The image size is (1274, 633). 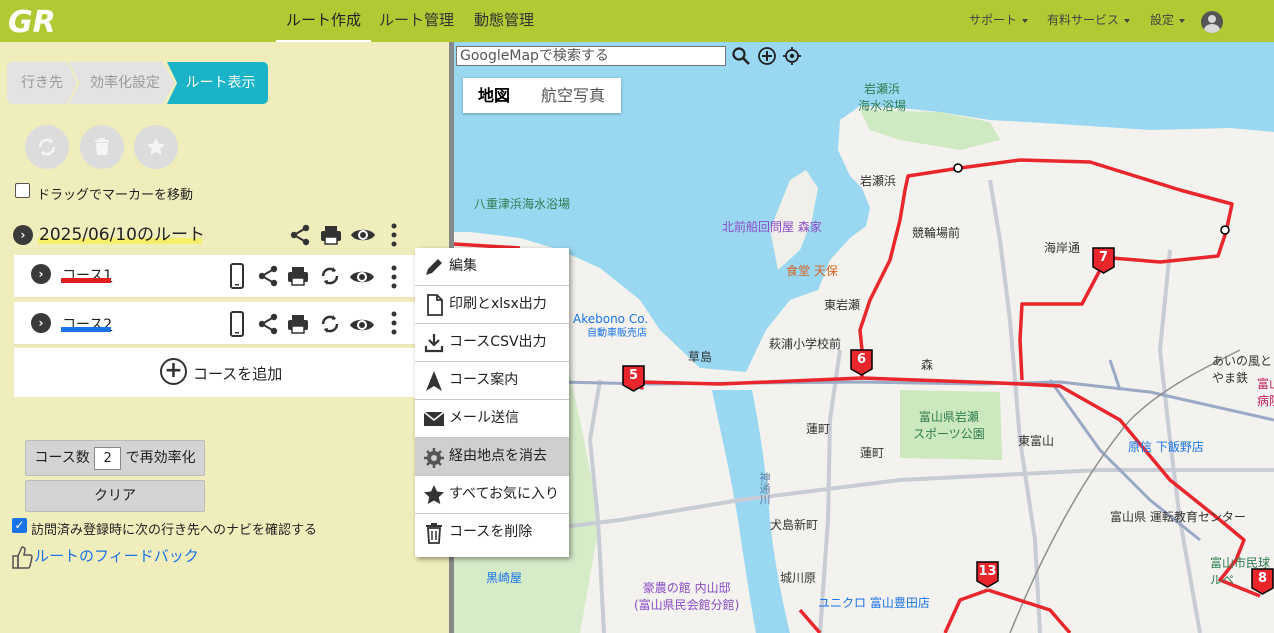 What do you see at coordinates (434, 418) in the screenshot?
I see `mail-icon` at bounding box center [434, 418].